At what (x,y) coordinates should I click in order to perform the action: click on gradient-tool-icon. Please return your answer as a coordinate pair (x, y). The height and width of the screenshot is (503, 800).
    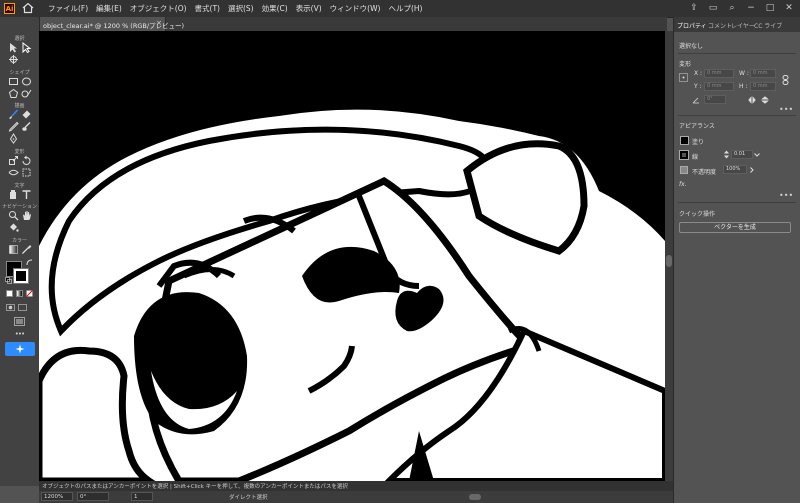
    Looking at the image, I should click on (13, 249).